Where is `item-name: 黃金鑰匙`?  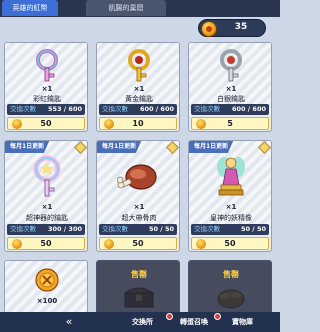 item-name: 黃金鑰匙 is located at coordinates (139, 99).